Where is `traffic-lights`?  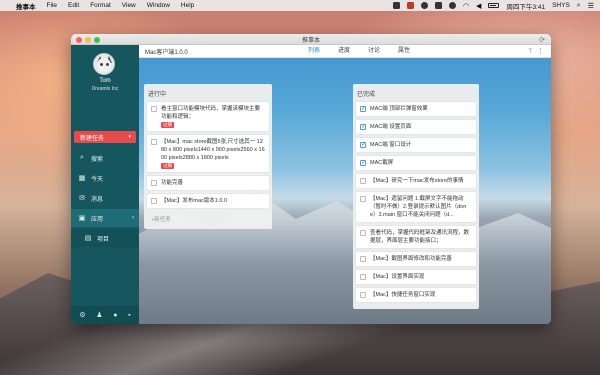 traffic-lights is located at coordinates (88, 39).